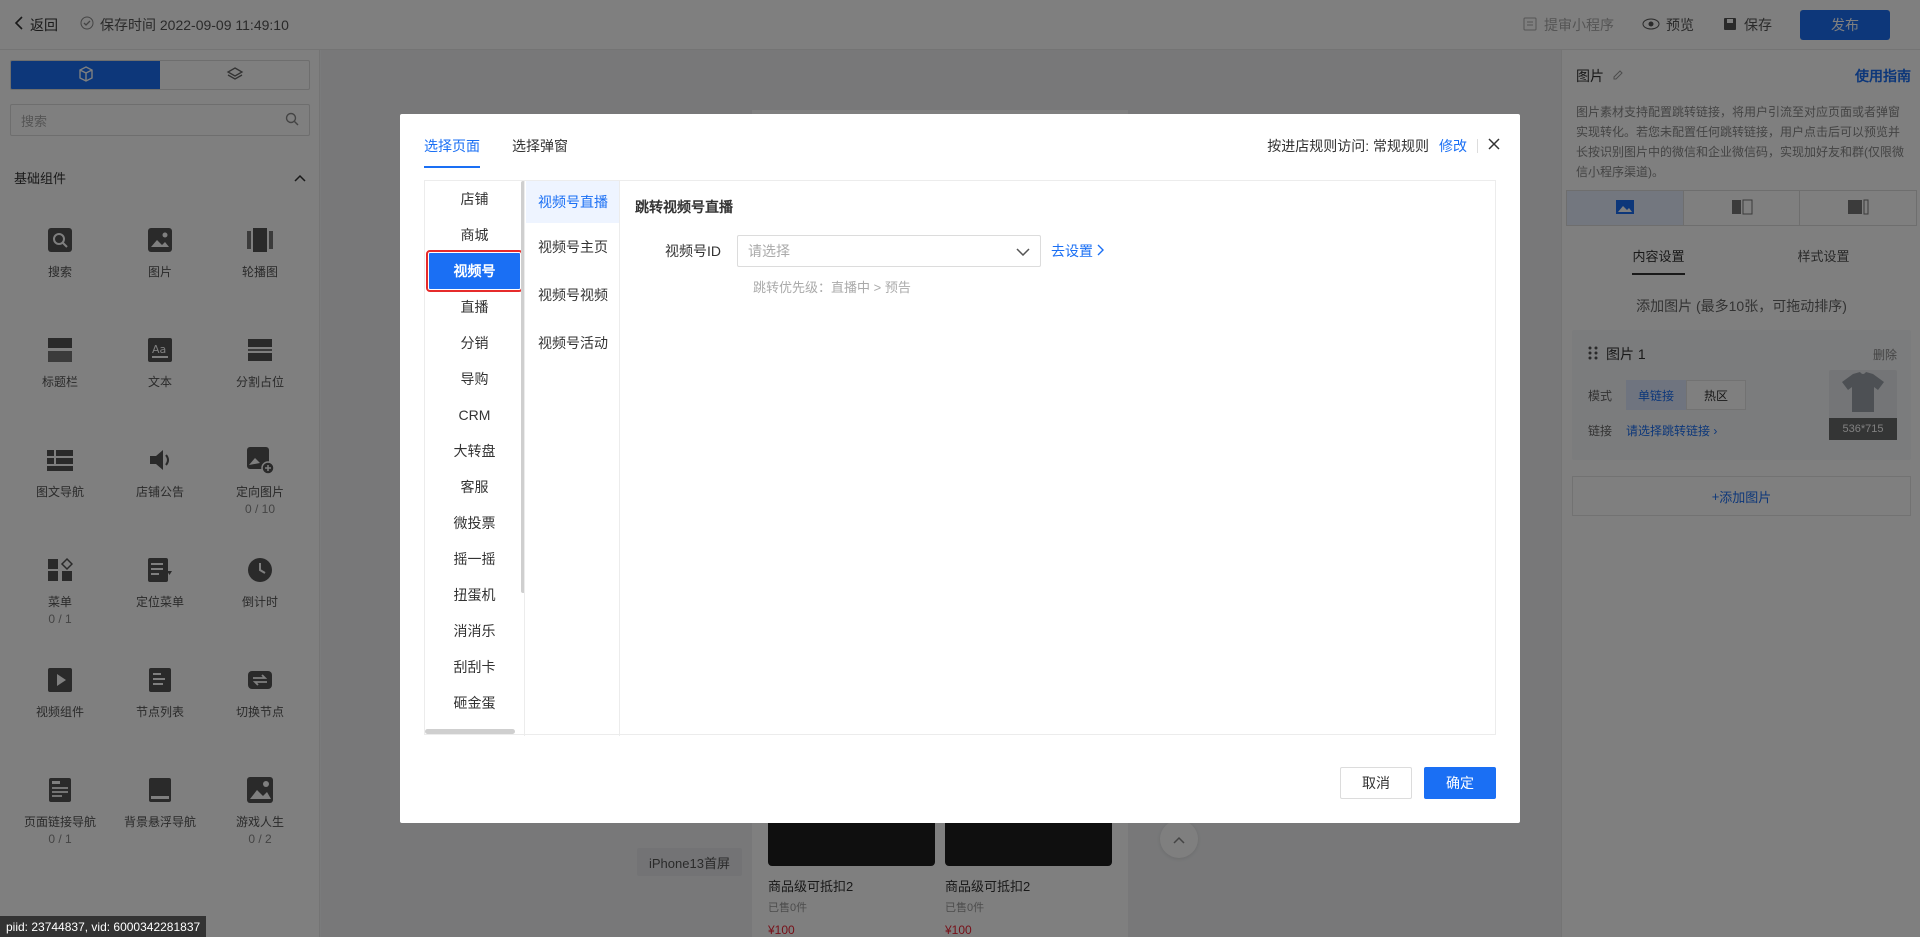  What do you see at coordinates (474, 595) in the screenshot?
I see `category-gacha: 扭蛋机` at bounding box center [474, 595].